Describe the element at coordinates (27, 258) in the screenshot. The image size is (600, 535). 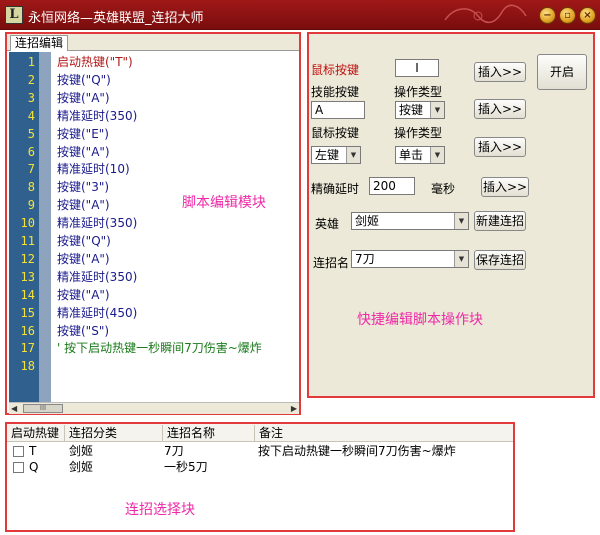
I see `line-number: 12` at that location.